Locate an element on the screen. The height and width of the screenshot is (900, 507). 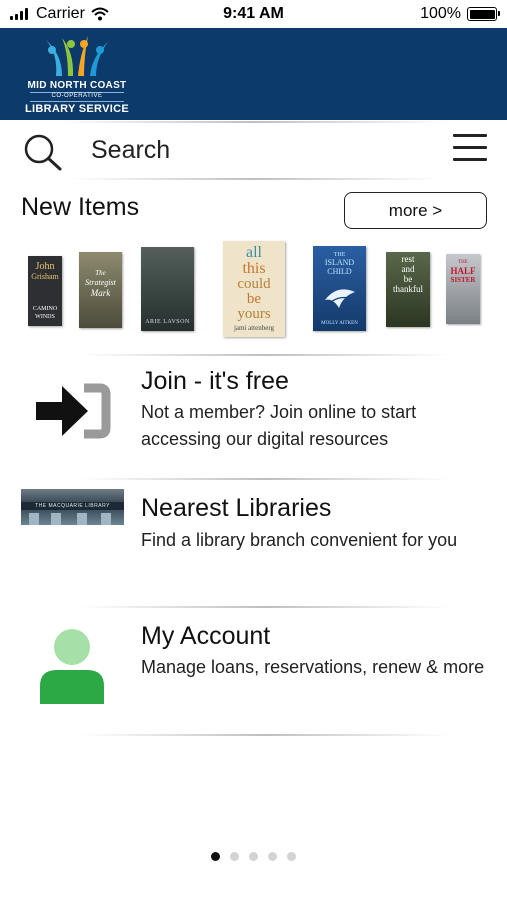
search-icon is located at coordinates (43, 152).